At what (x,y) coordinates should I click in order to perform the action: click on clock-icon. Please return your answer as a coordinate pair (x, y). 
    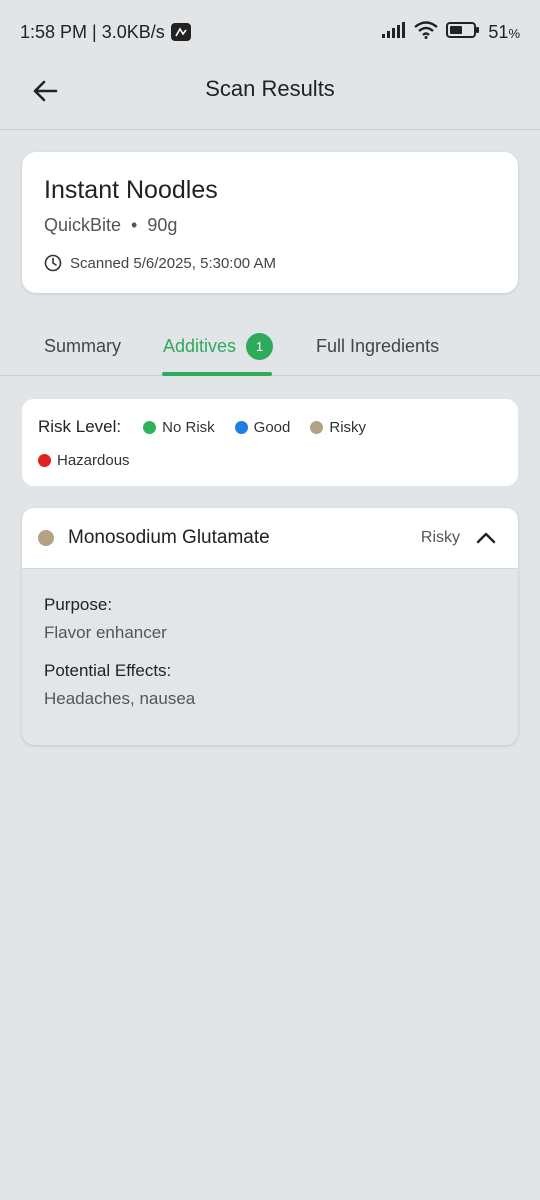
    Looking at the image, I should click on (53, 263).